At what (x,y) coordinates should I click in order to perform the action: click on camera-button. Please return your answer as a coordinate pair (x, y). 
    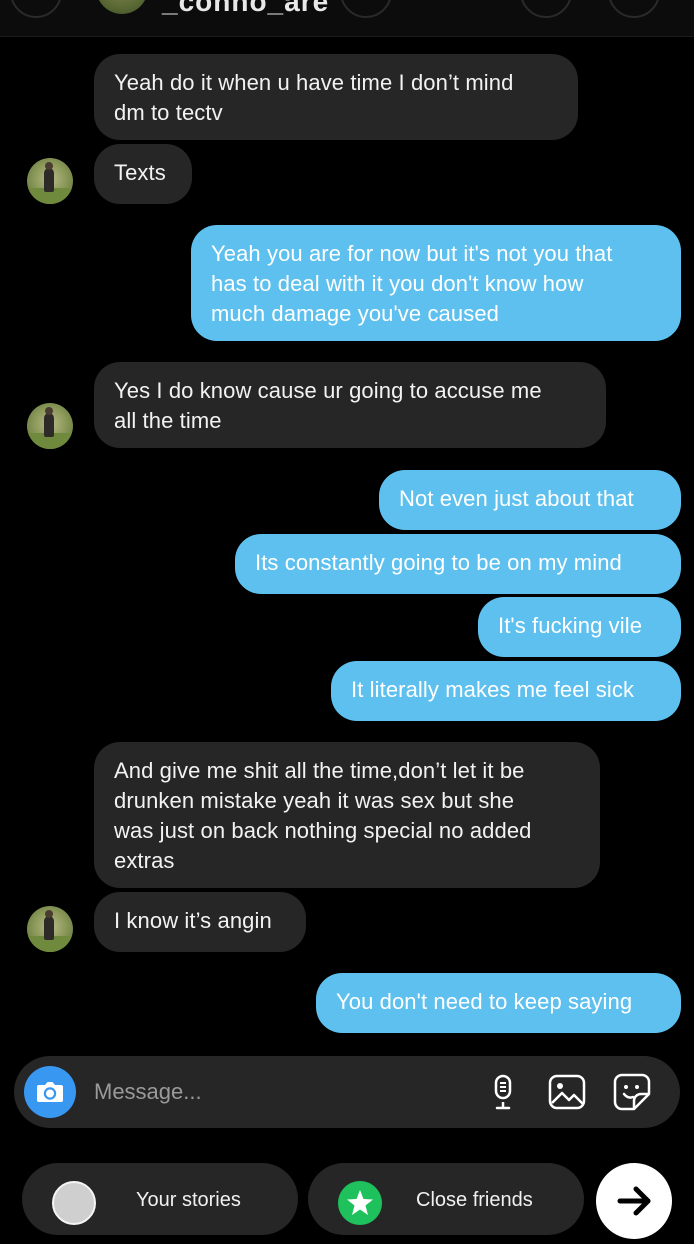
    Looking at the image, I should click on (50, 1092).